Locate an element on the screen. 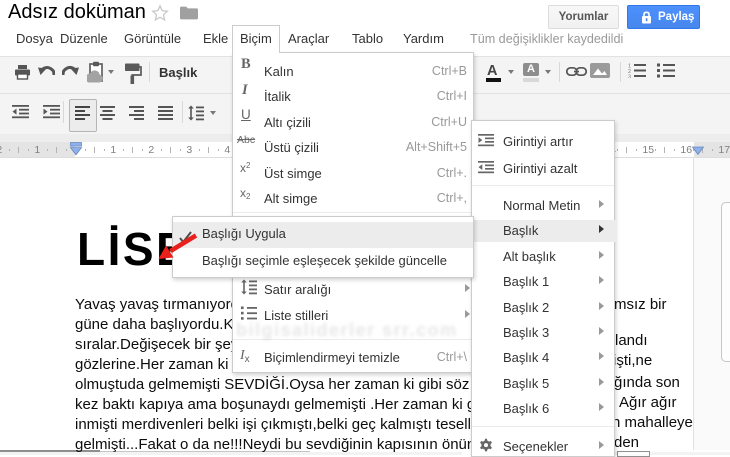 The width and height of the screenshot is (730, 457). svg-text: 3 is located at coordinates (629, 77).